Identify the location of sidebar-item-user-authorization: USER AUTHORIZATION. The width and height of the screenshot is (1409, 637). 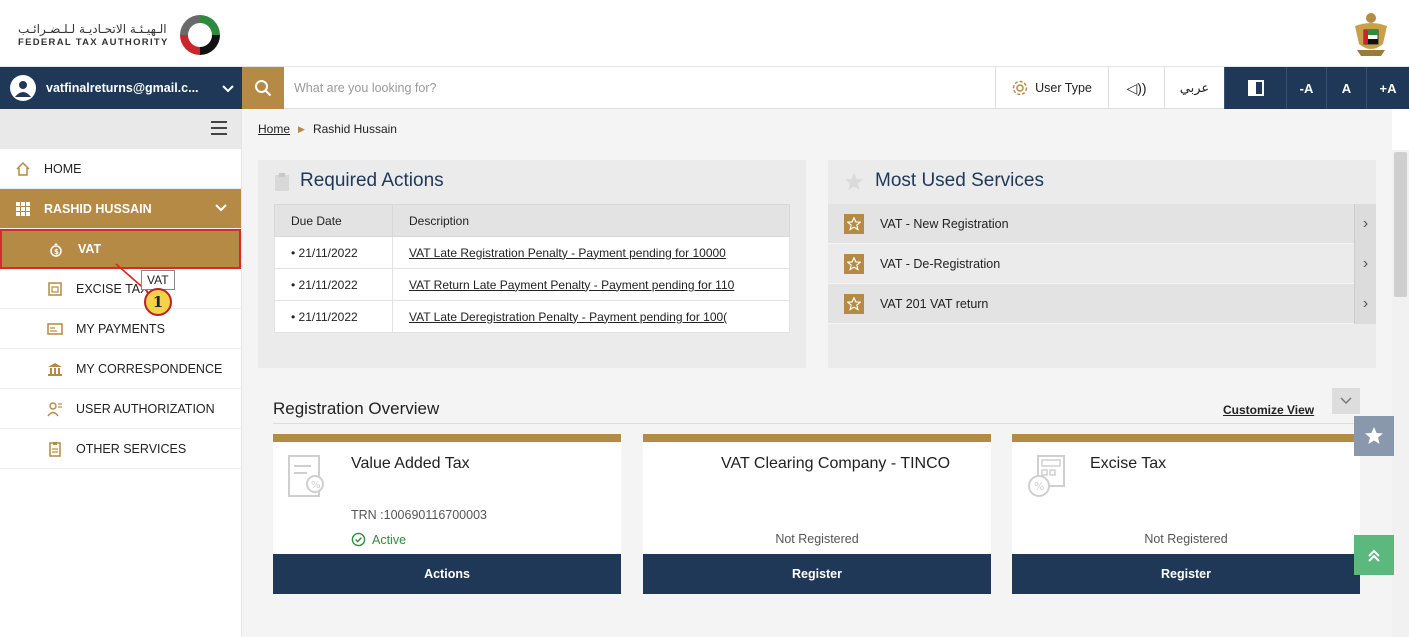
(120, 409).